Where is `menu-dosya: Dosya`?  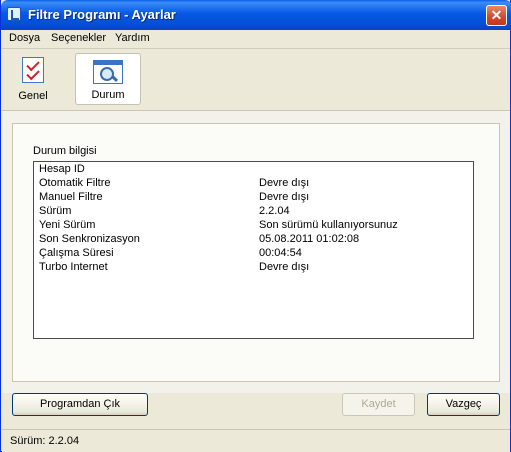
menu-dosya: Dosya is located at coordinates (24, 38).